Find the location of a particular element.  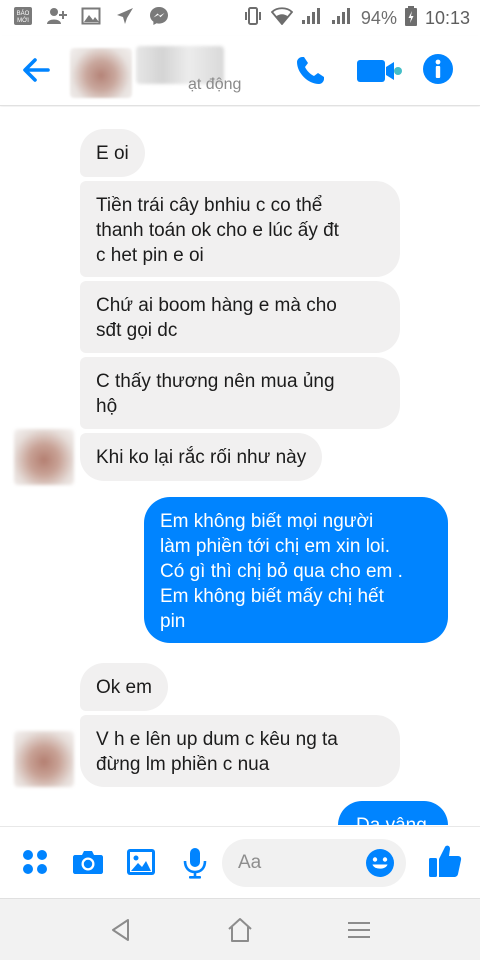

phone-icon is located at coordinates (310, 71).